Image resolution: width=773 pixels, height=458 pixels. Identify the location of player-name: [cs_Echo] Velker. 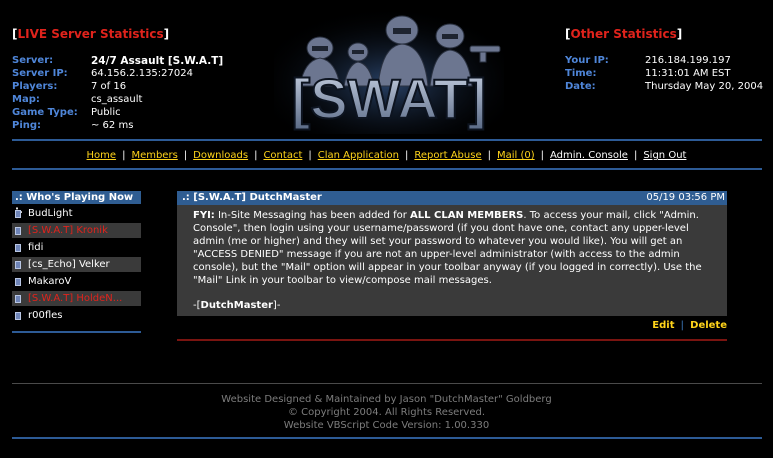
(69, 264).